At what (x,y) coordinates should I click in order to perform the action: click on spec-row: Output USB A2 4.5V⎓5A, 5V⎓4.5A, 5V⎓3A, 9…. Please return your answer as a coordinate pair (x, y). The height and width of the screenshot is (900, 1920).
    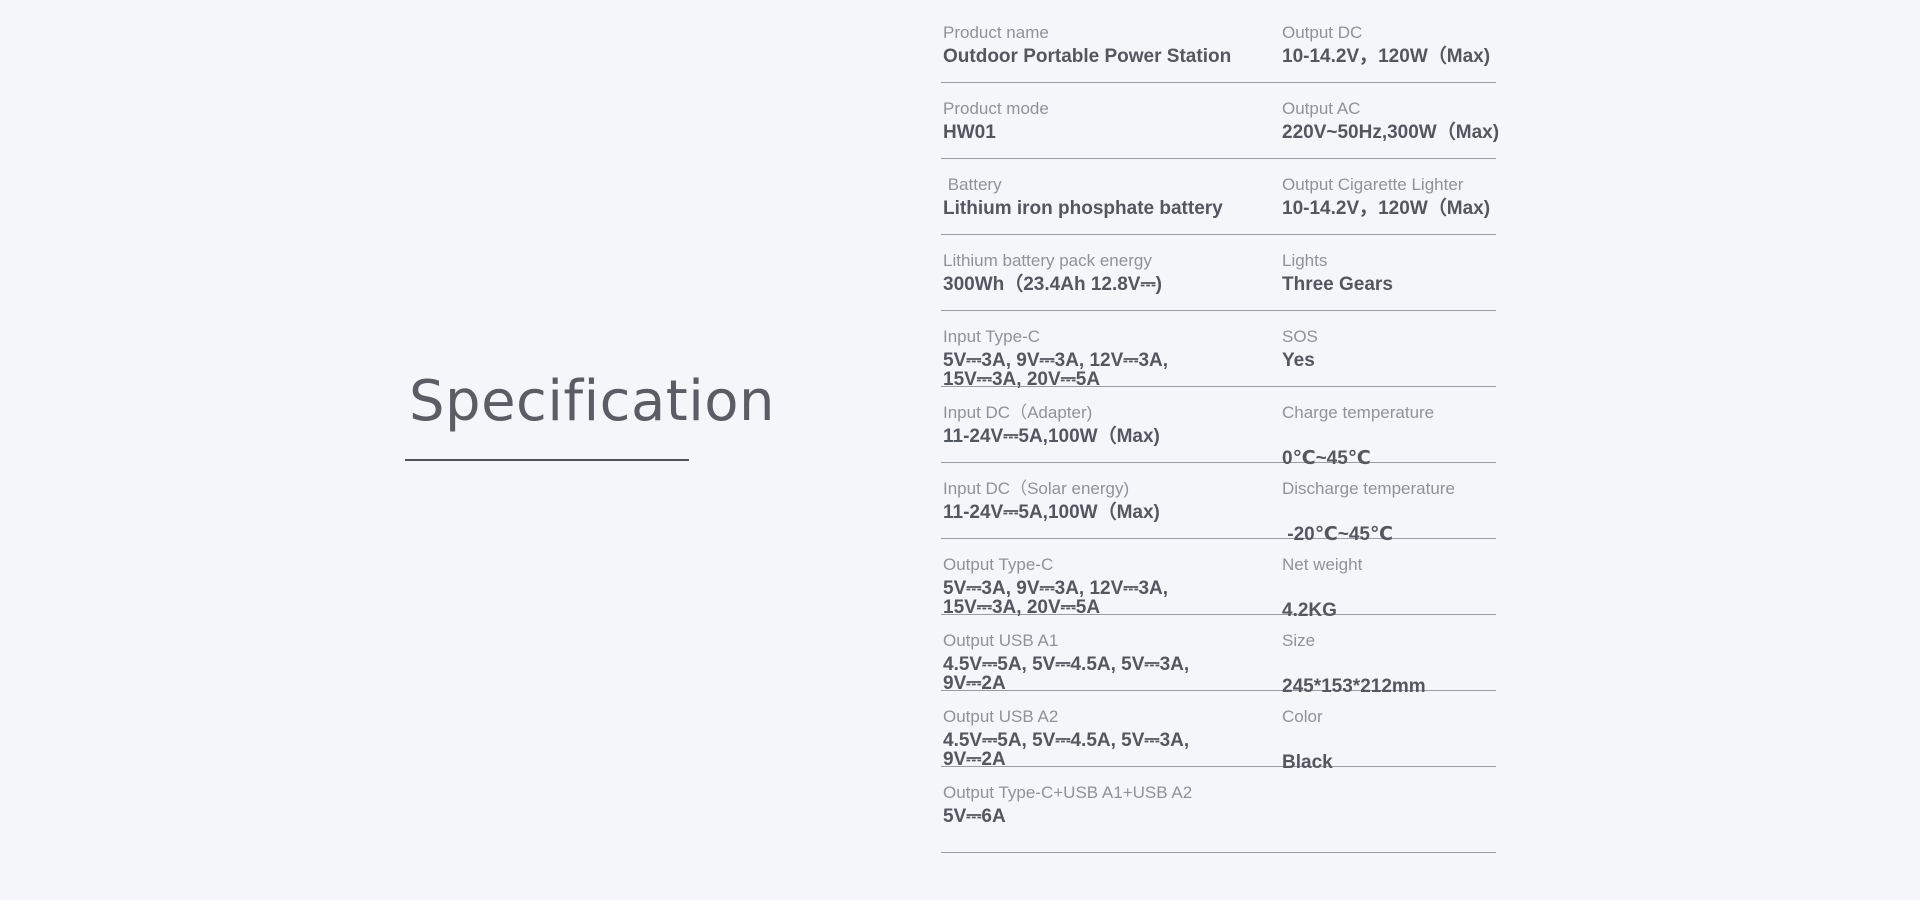
    Looking at the image, I should click on (1218, 732).